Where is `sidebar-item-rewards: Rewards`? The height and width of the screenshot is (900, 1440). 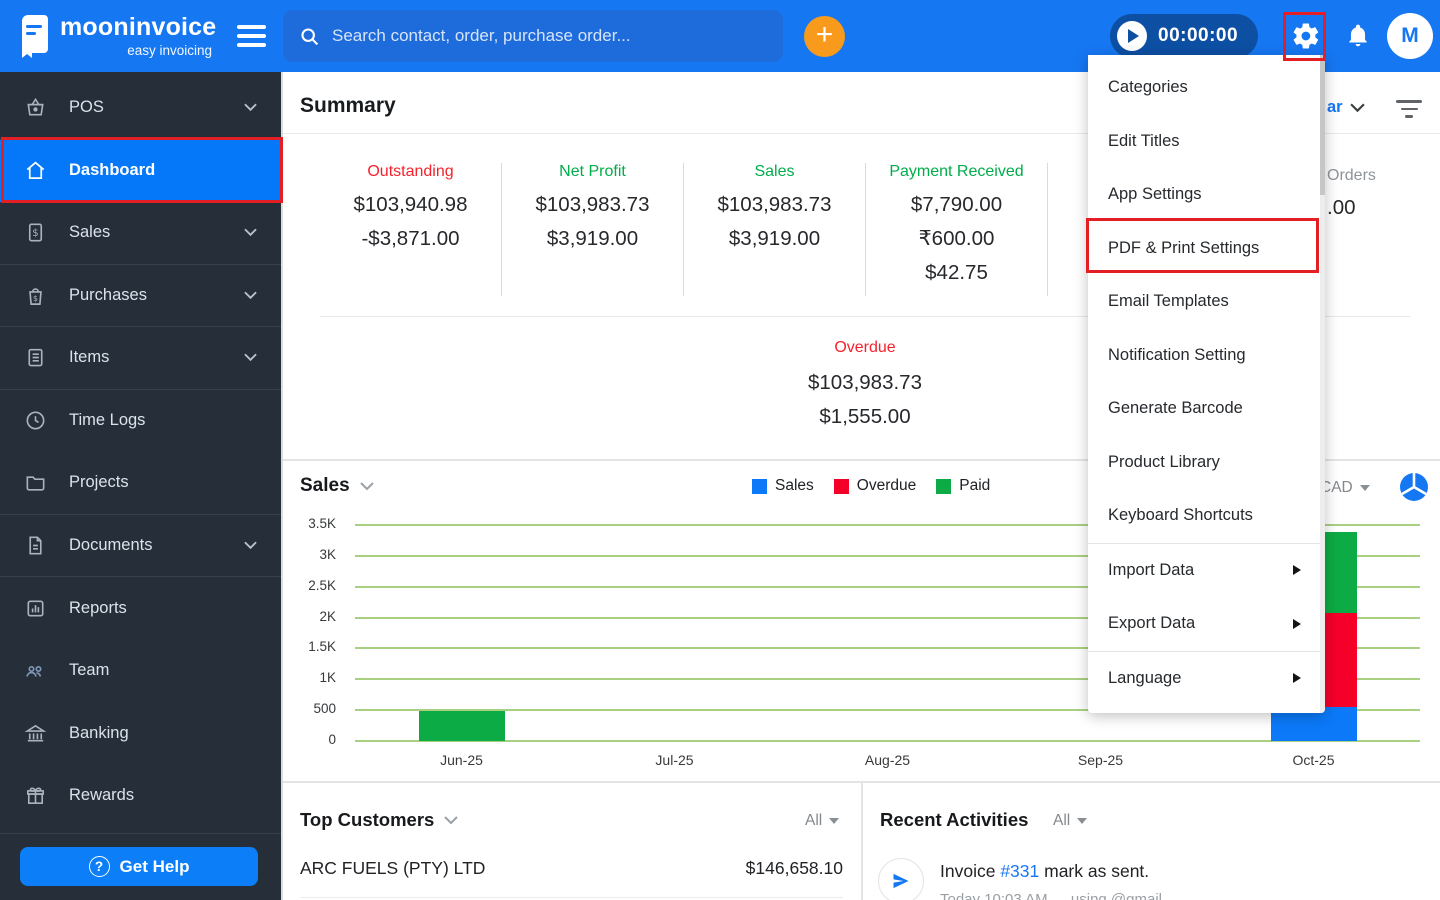
sidebar-item-rewards: Rewards is located at coordinates (140, 796).